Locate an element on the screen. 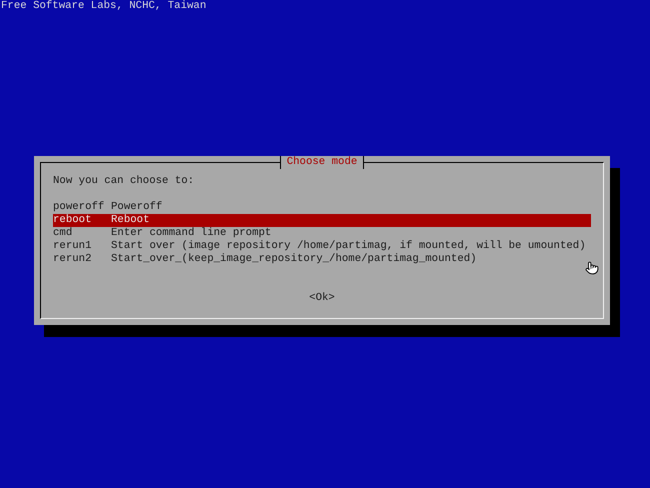 Image resolution: width=650 pixels, height=488 pixels. ok-button: <Ok> is located at coordinates (322, 298).